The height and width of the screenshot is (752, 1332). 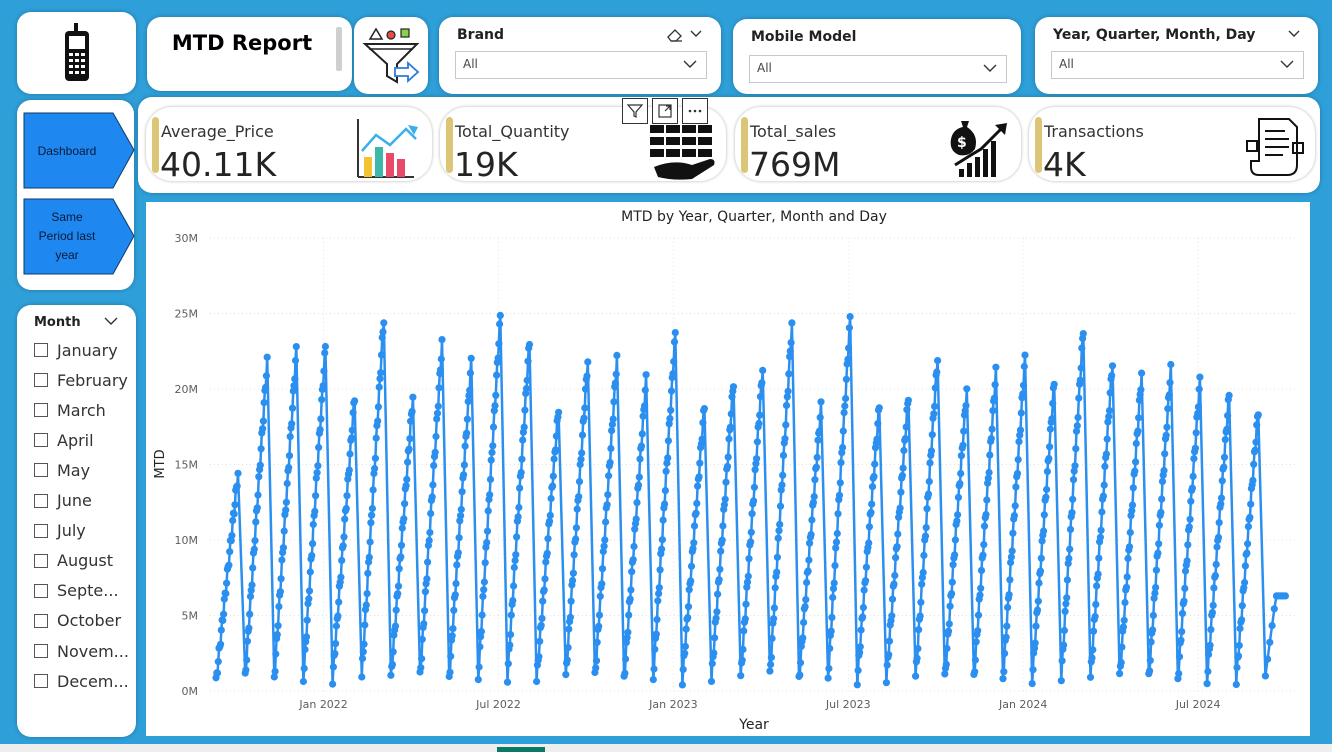 I want to click on date-dropdown: All, so click(x=1177, y=65).